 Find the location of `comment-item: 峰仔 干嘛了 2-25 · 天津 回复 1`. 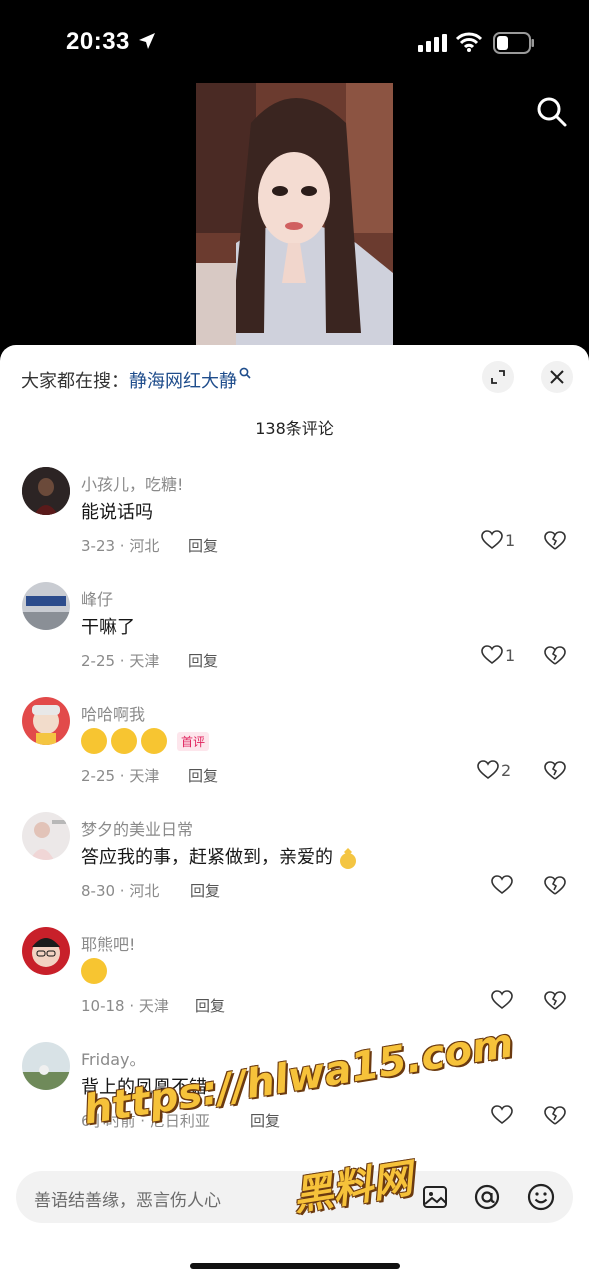

comment-item: 峰仔 干嘛了 2-25 · 天津 回复 1 is located at coordinates (294, 638).